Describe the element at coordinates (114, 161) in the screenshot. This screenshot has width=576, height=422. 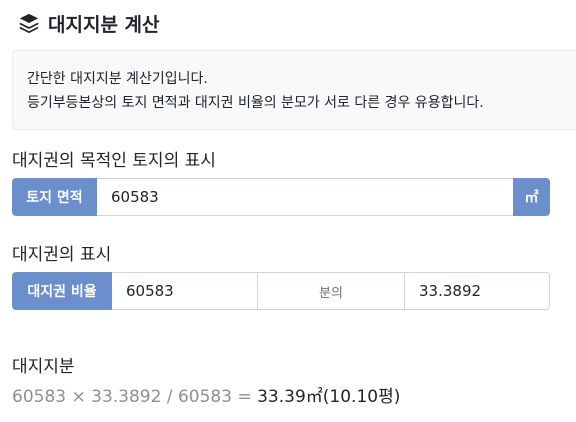
I see `land-section-title: 대지권의 목적인 토지의 표시` at that location.